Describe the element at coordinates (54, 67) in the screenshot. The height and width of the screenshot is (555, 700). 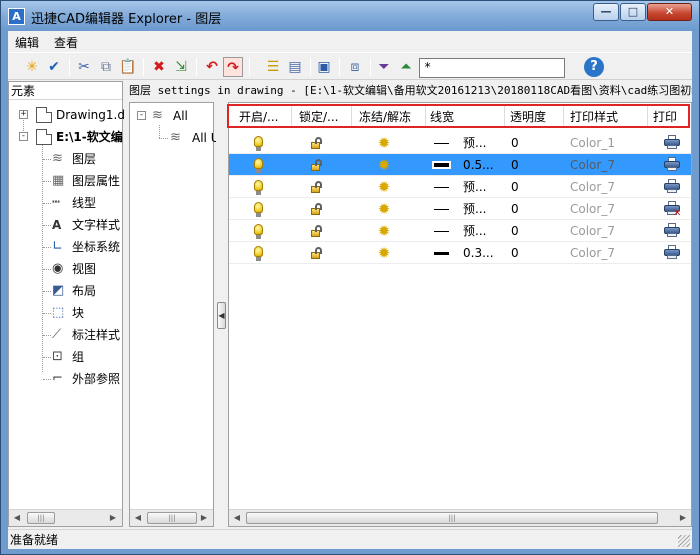
I see `check-icon: ✔` at that location.